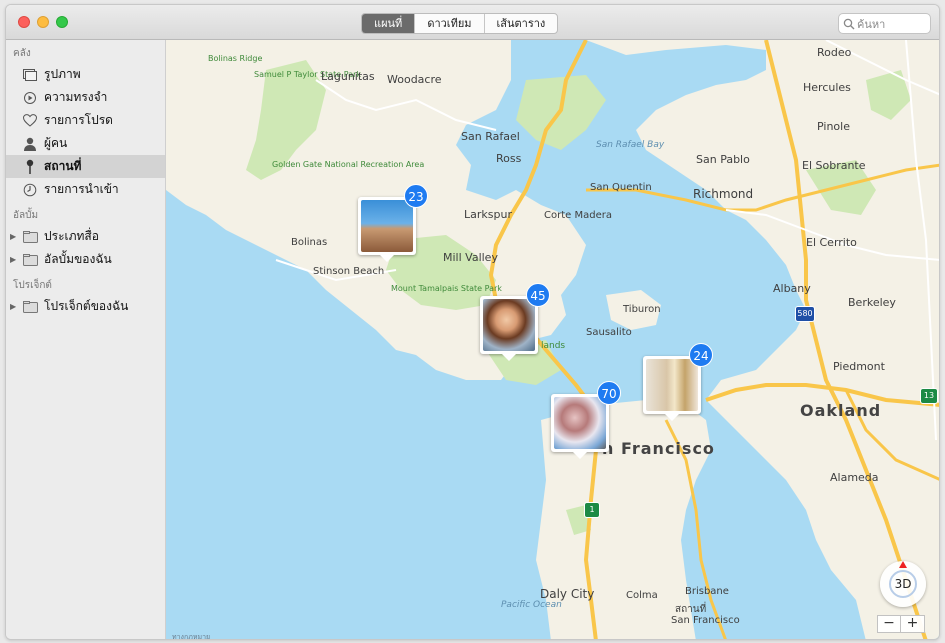 The image size is (945, 643). What do you see at coordinates (30, 75) in the screenshot?
I see `photos-icon` at bounding box center [30, 75].